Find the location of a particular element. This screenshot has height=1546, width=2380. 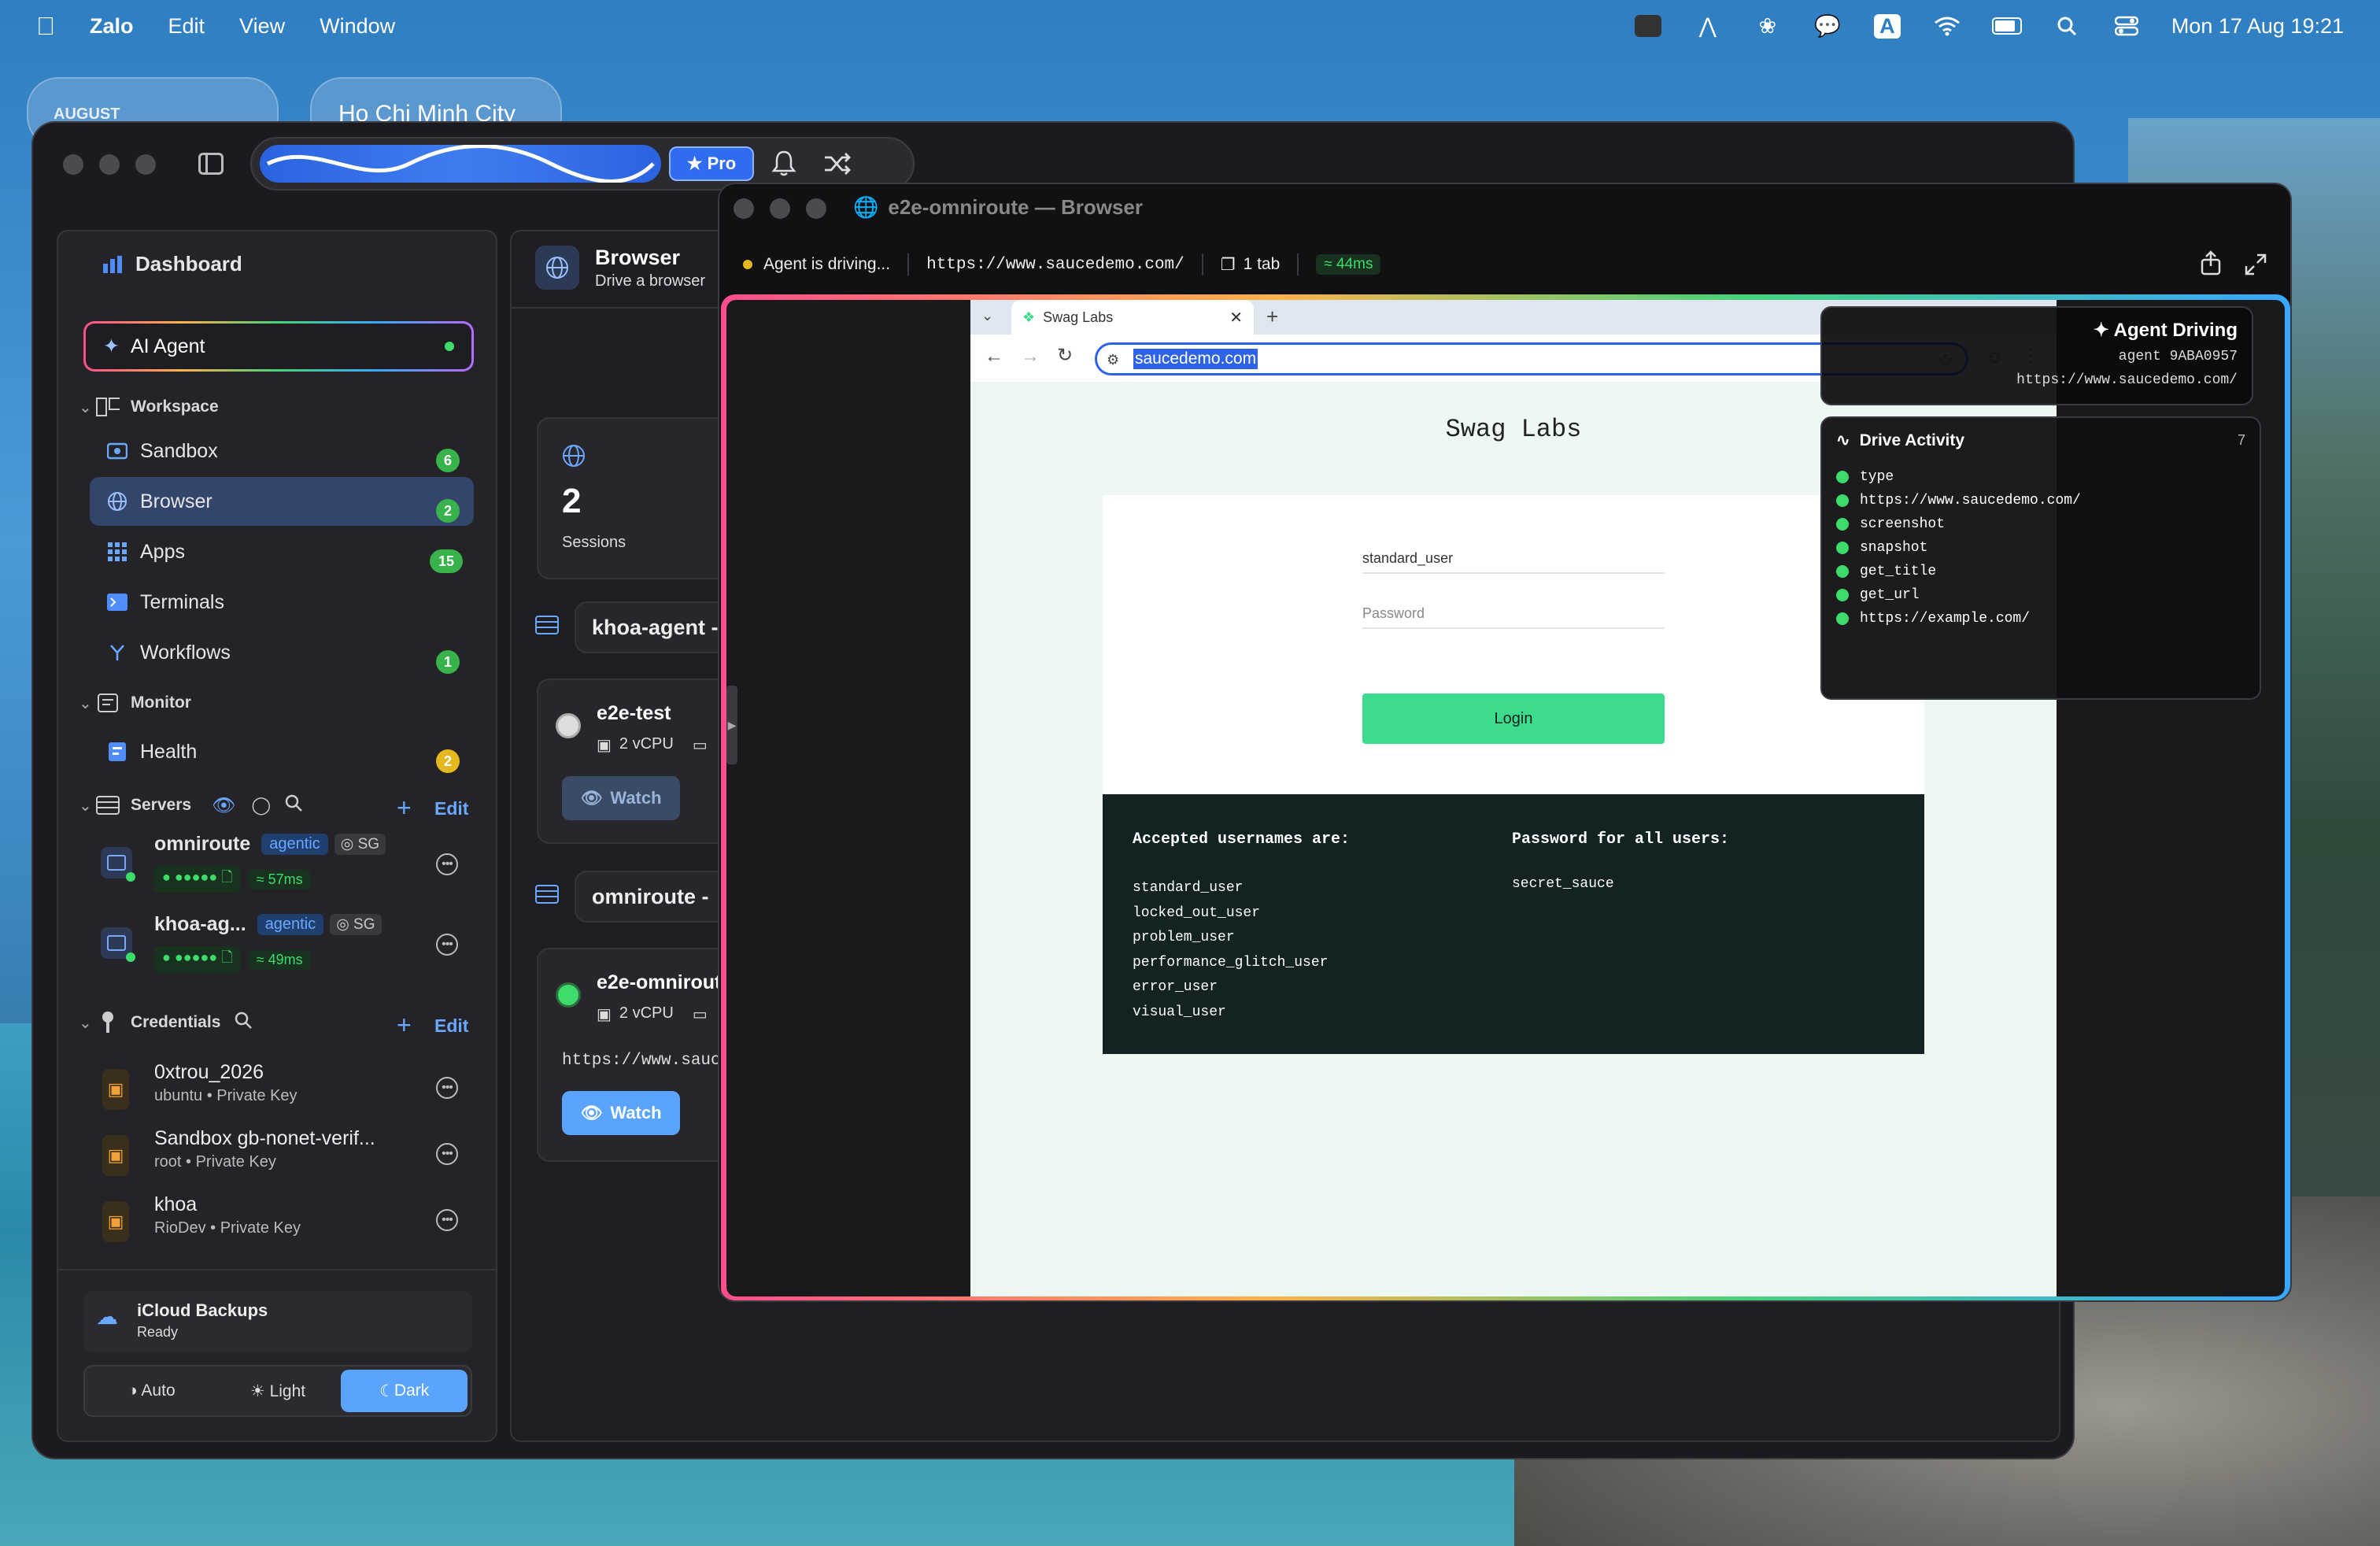

section-monitor: ⌄ Monitor is located at coordinates (135, 703).